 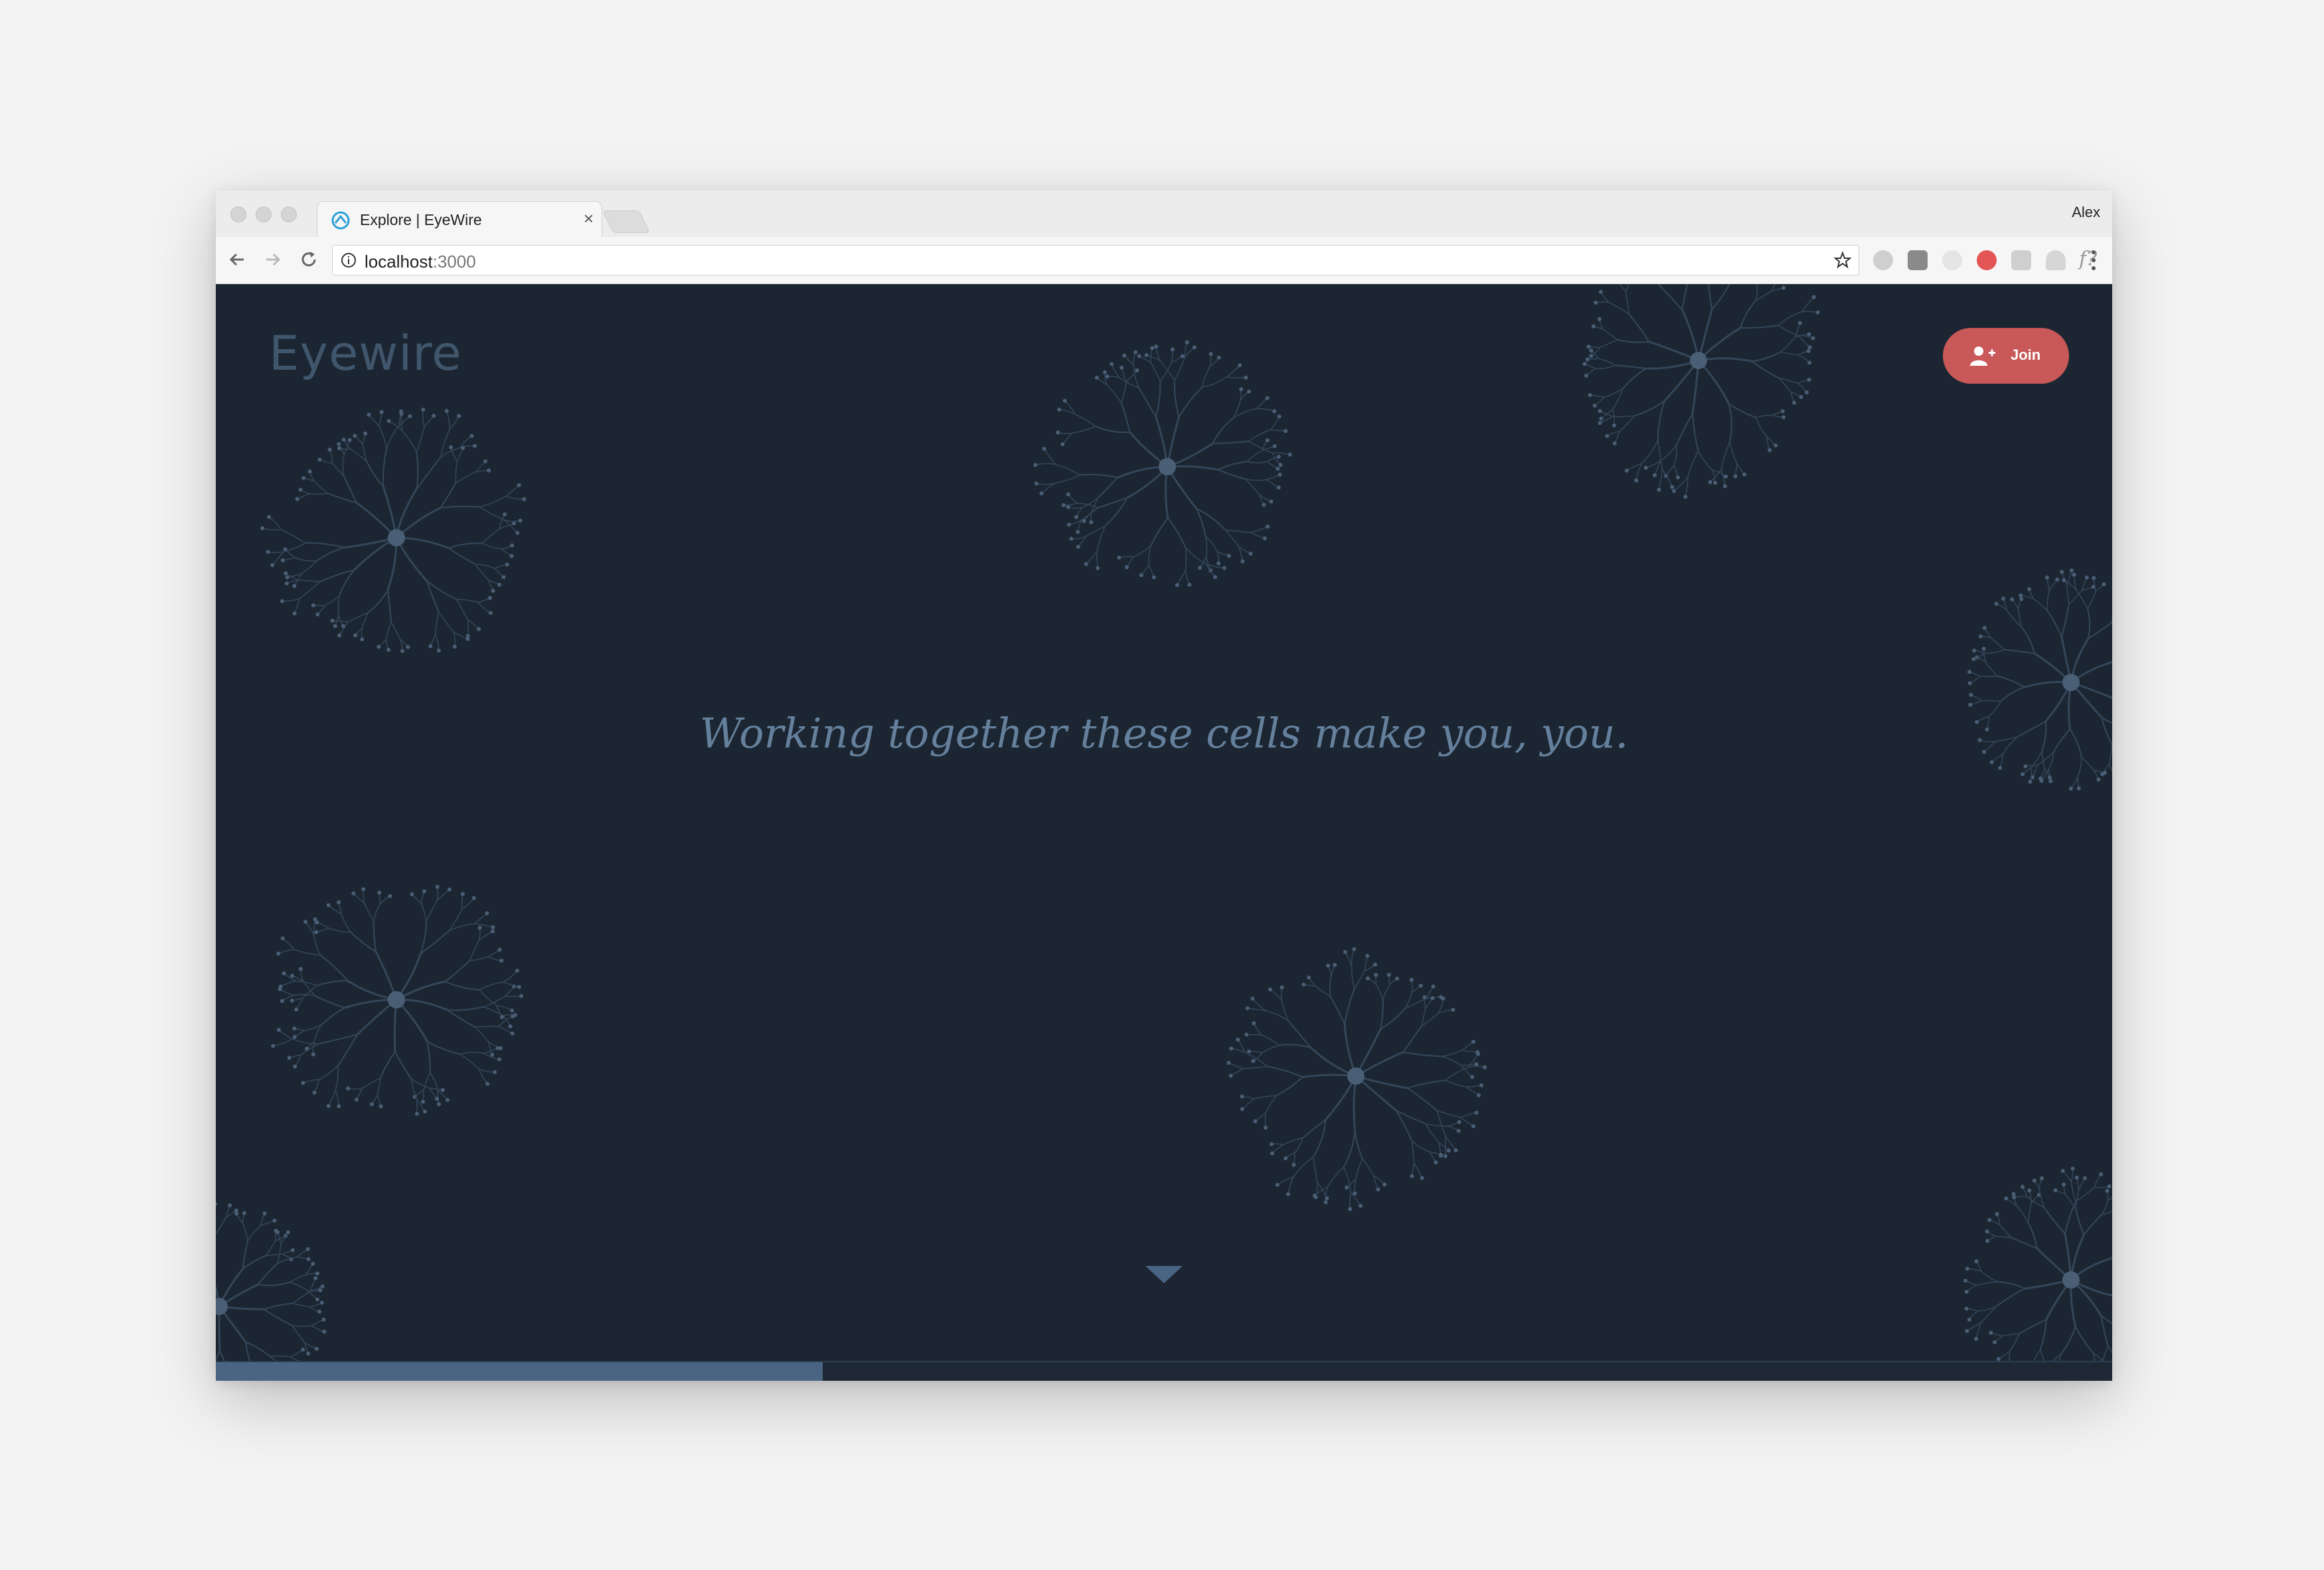 I want to click on menu-icon, so click(x=2093, y=260).